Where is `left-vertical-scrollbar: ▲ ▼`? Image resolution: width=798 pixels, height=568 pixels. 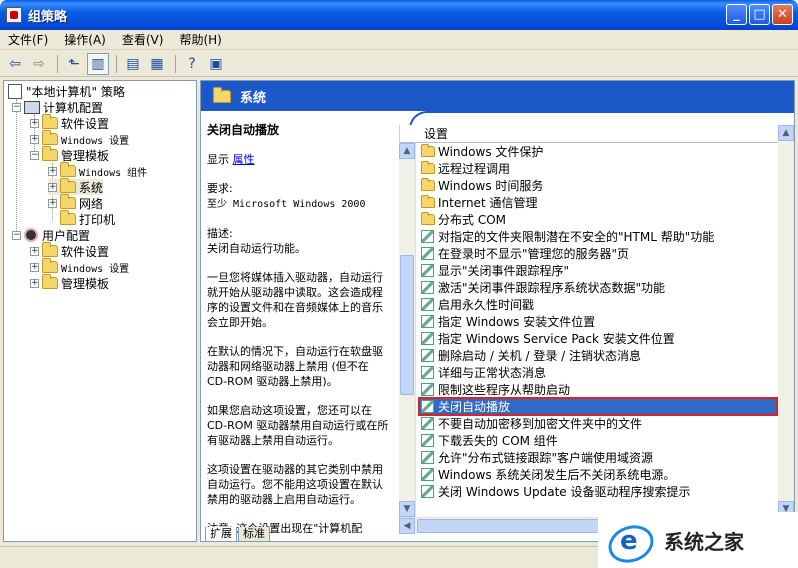
left-vertical-scrollbar: ▲ ▼ is located at coordinates (407, 330).